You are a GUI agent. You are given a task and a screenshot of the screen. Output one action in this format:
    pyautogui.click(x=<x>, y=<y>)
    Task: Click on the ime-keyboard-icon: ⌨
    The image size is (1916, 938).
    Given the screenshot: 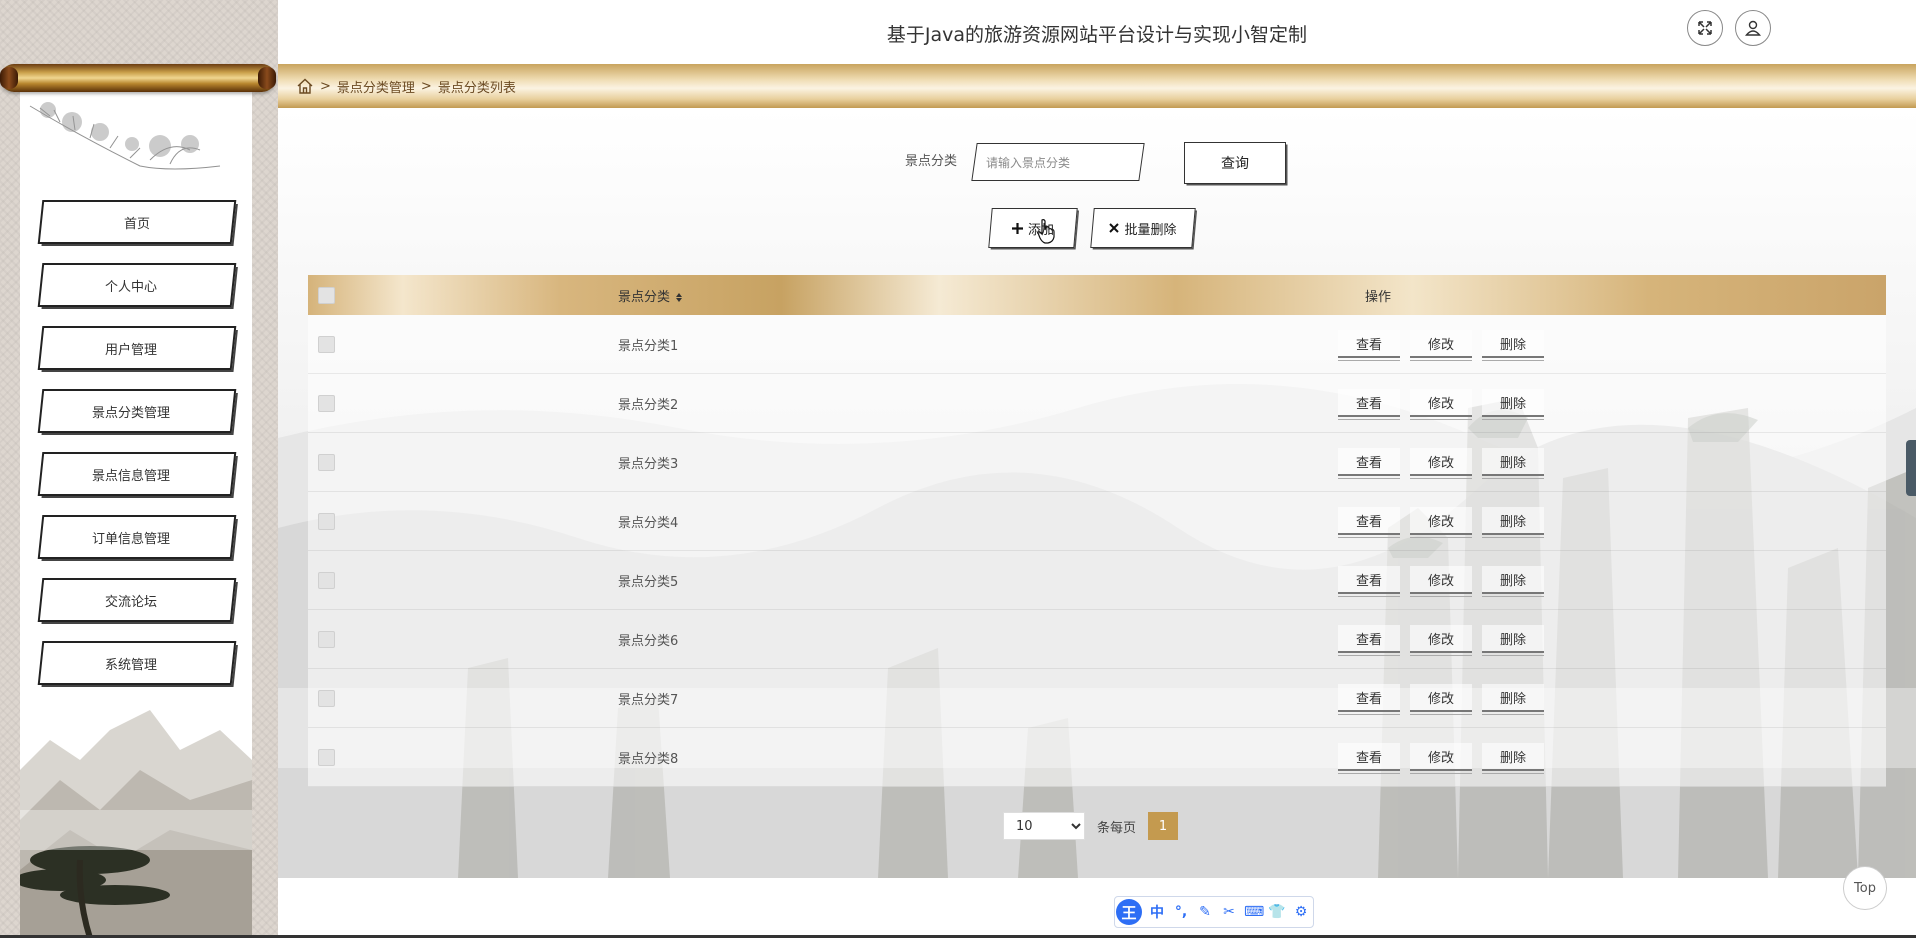 What is the action you would take?
    pyautogui.click(x=1254, y=912)
    